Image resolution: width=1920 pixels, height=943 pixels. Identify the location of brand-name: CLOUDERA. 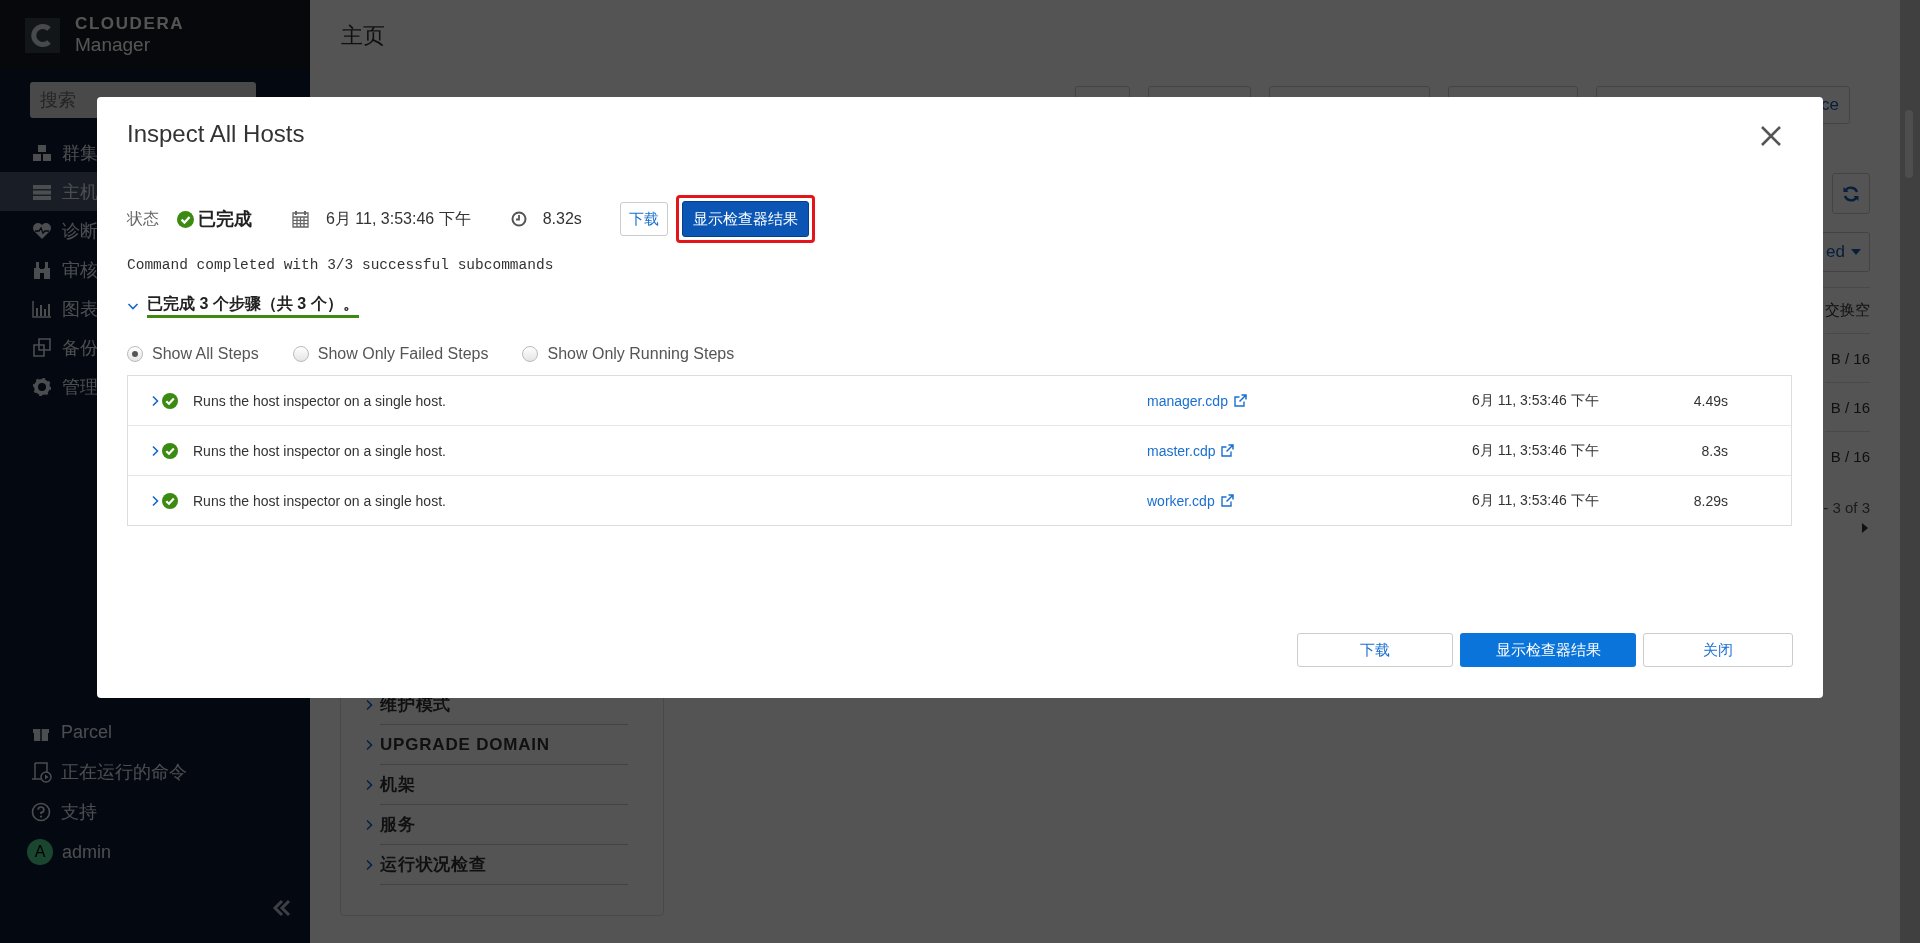
(130, 24).